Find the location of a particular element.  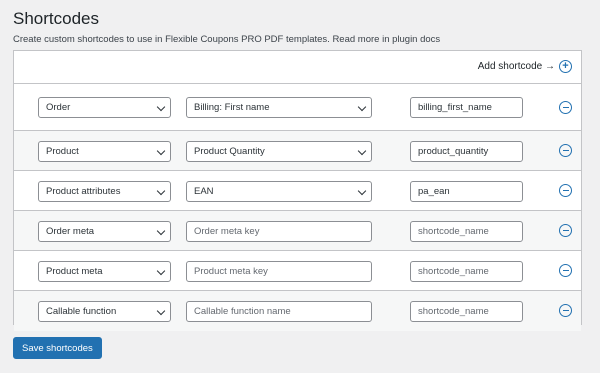

data-type-value: Callable function is located at coordinates (81, 311).